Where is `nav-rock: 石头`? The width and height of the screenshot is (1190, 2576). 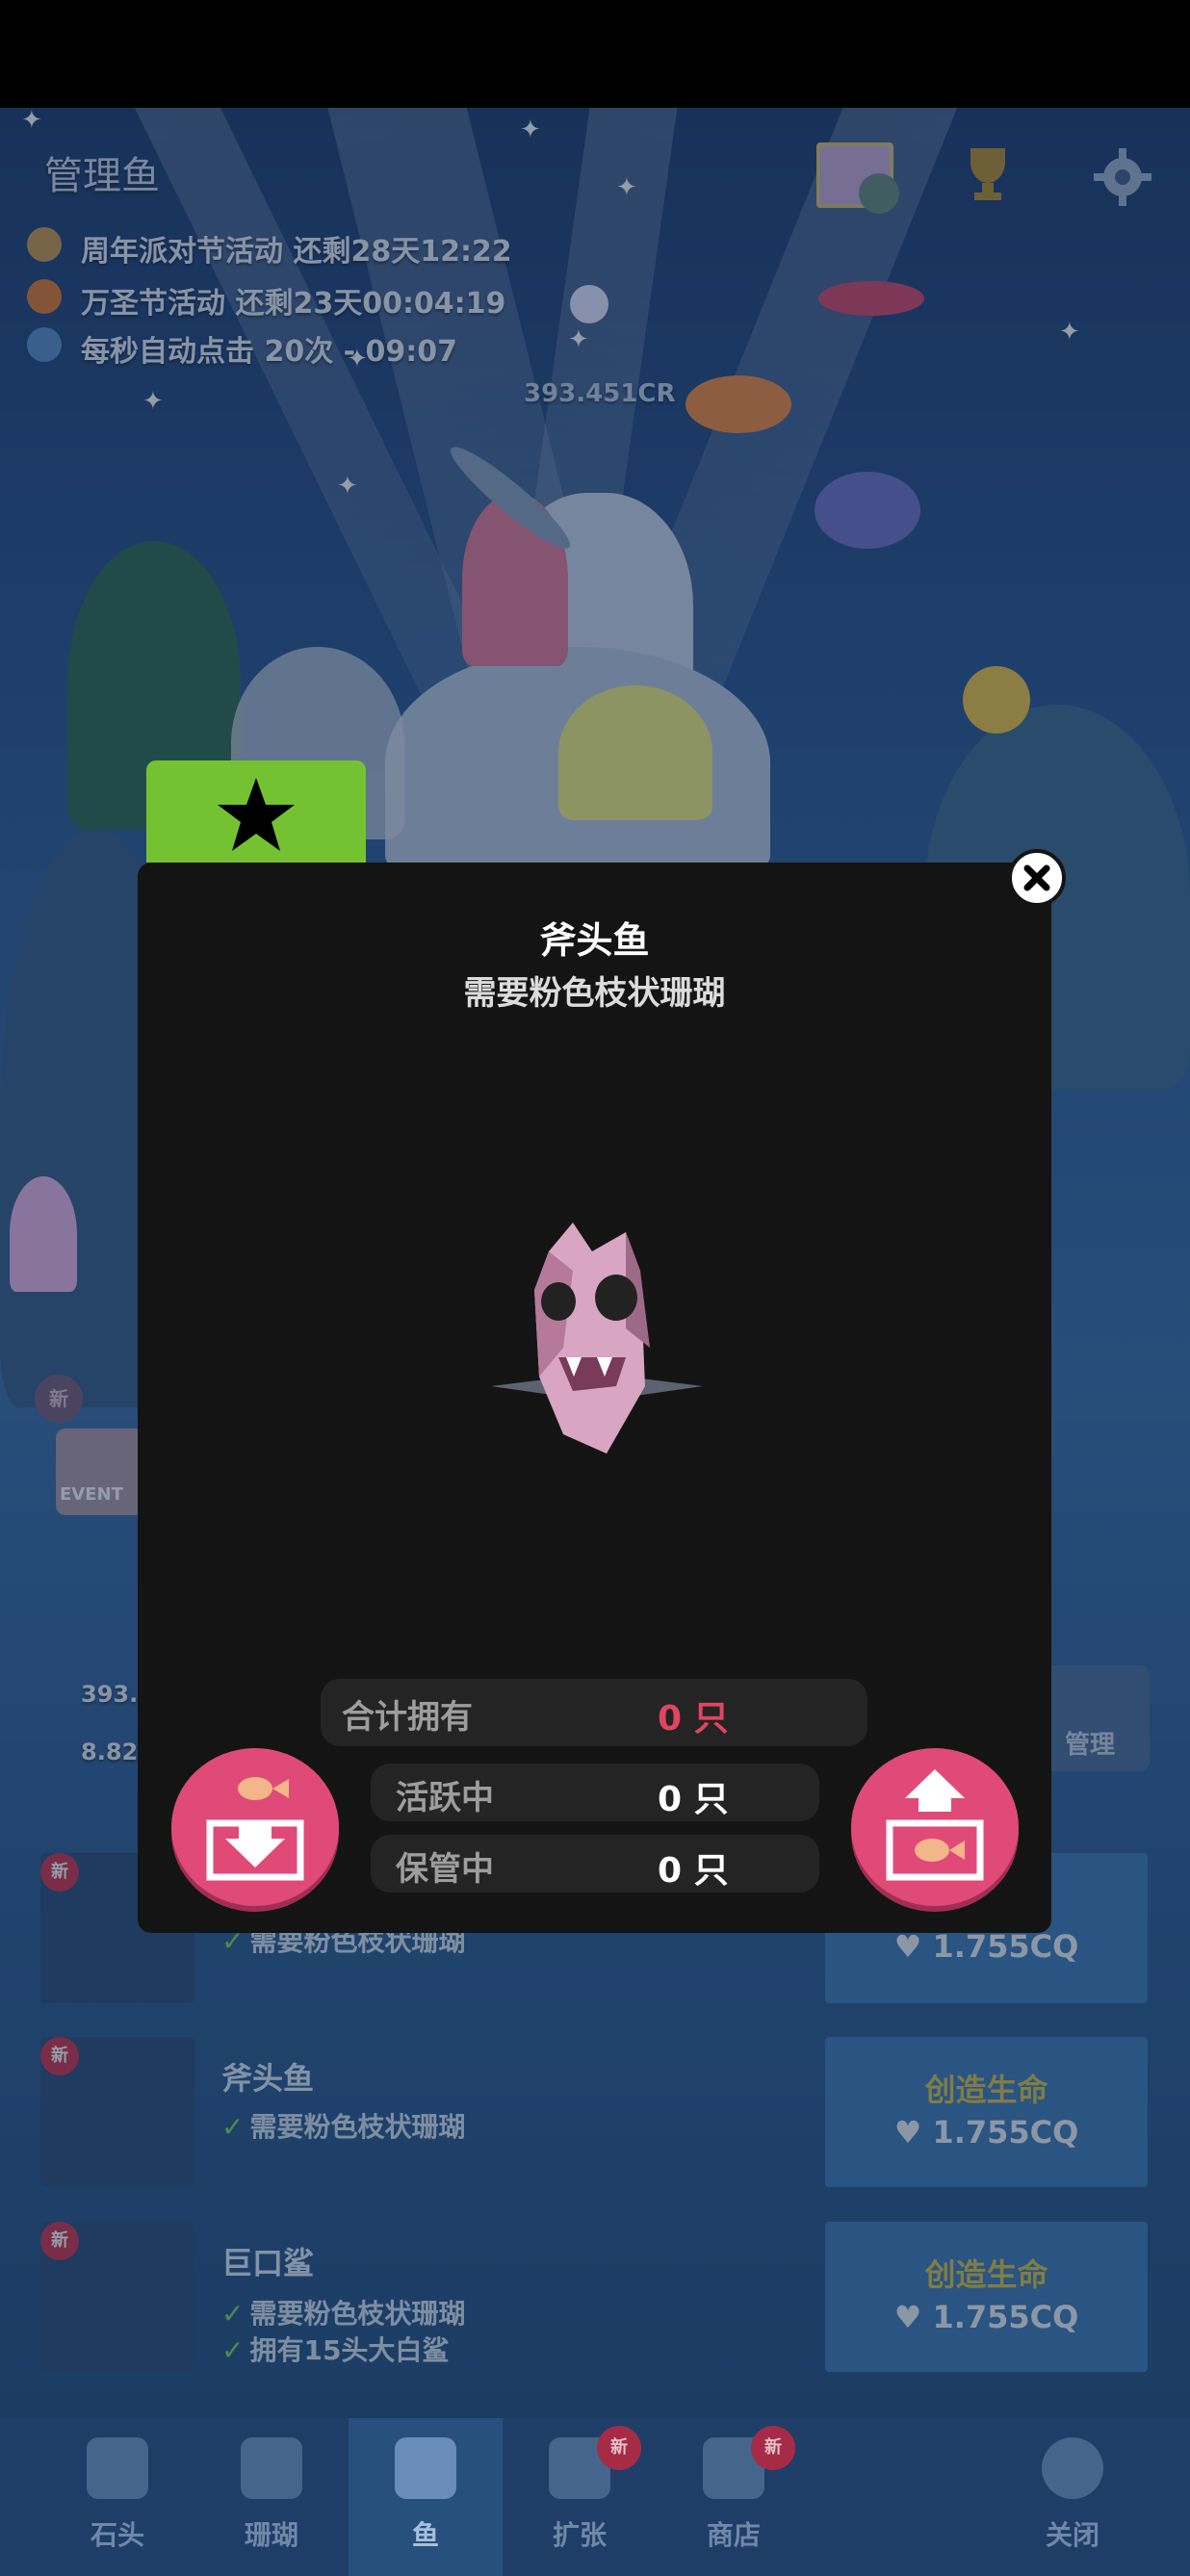
nav-rock: 石头 is located at coordinates (117, 2497).